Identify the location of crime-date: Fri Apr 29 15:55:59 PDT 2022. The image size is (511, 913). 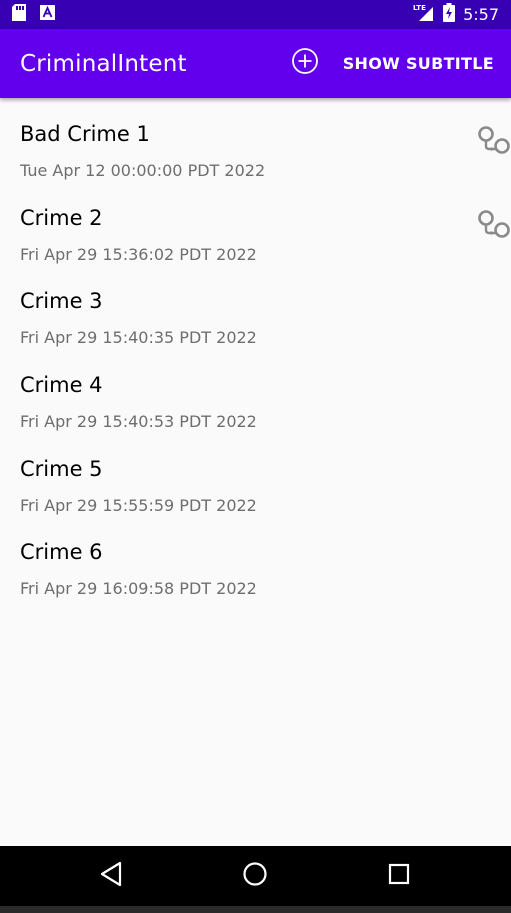
(138, 505).